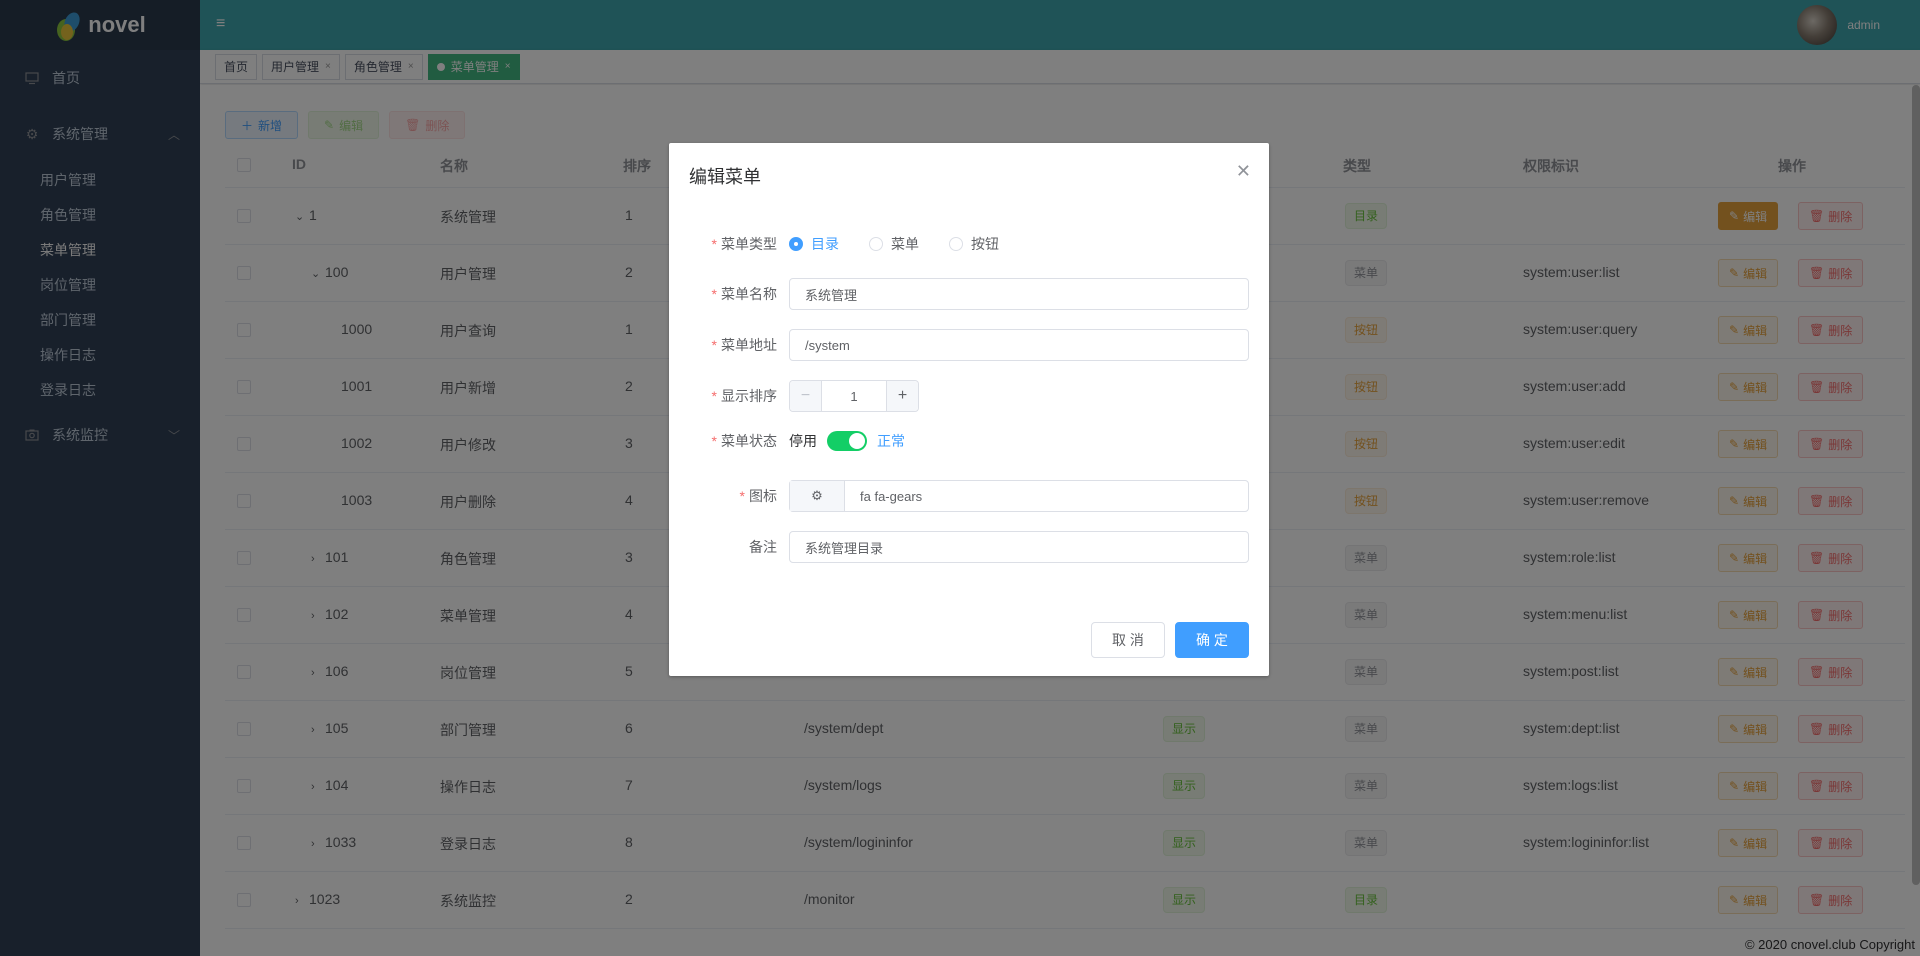  What do you see at coordinates (758, 496) in the screenshot?
I see `field-label: * 图标` at bounding box center [758, 496].